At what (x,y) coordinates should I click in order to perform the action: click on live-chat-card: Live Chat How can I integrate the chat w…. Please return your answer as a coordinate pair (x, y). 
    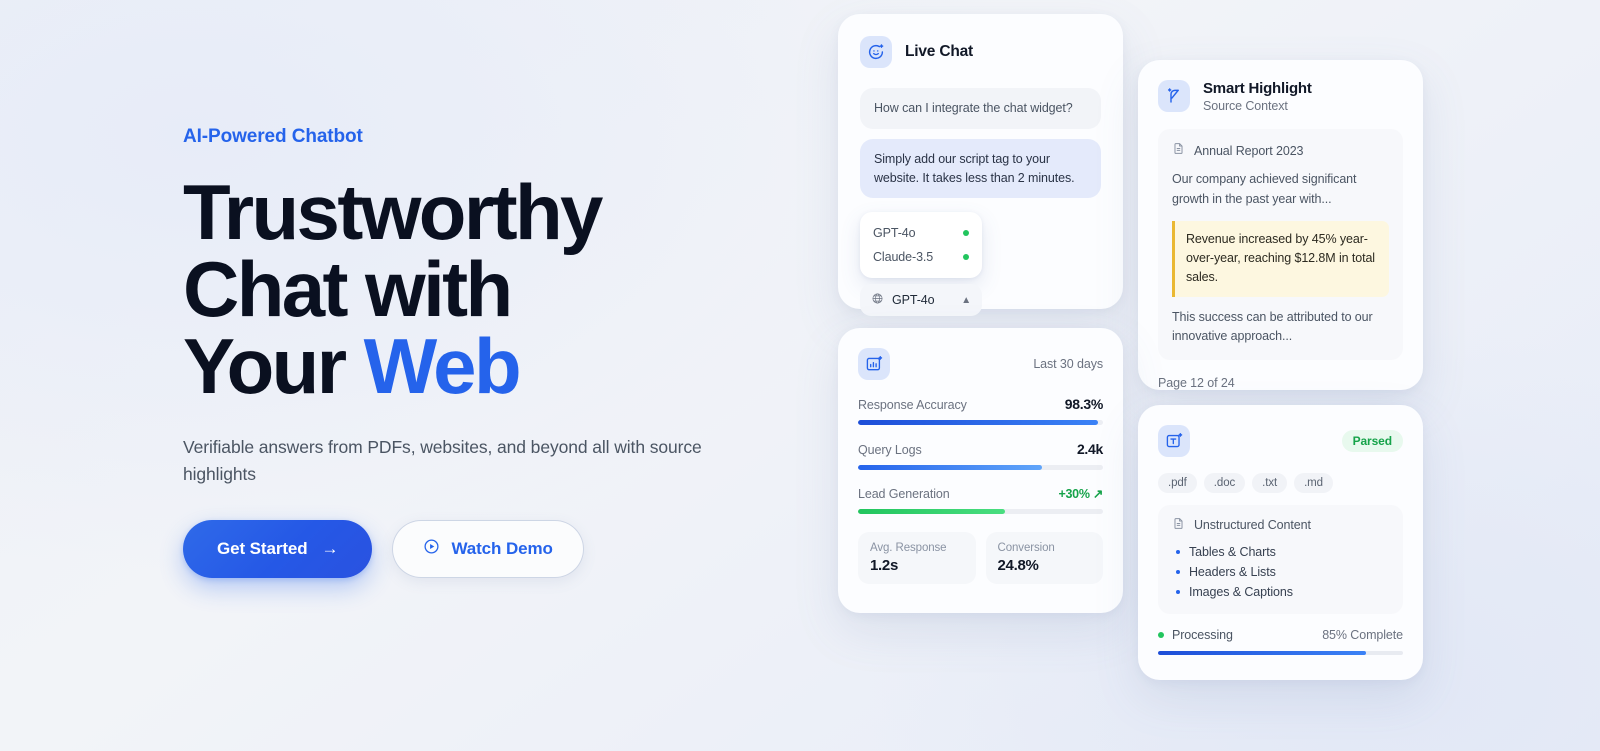
    Looking at the image, I should click on (980, 165).